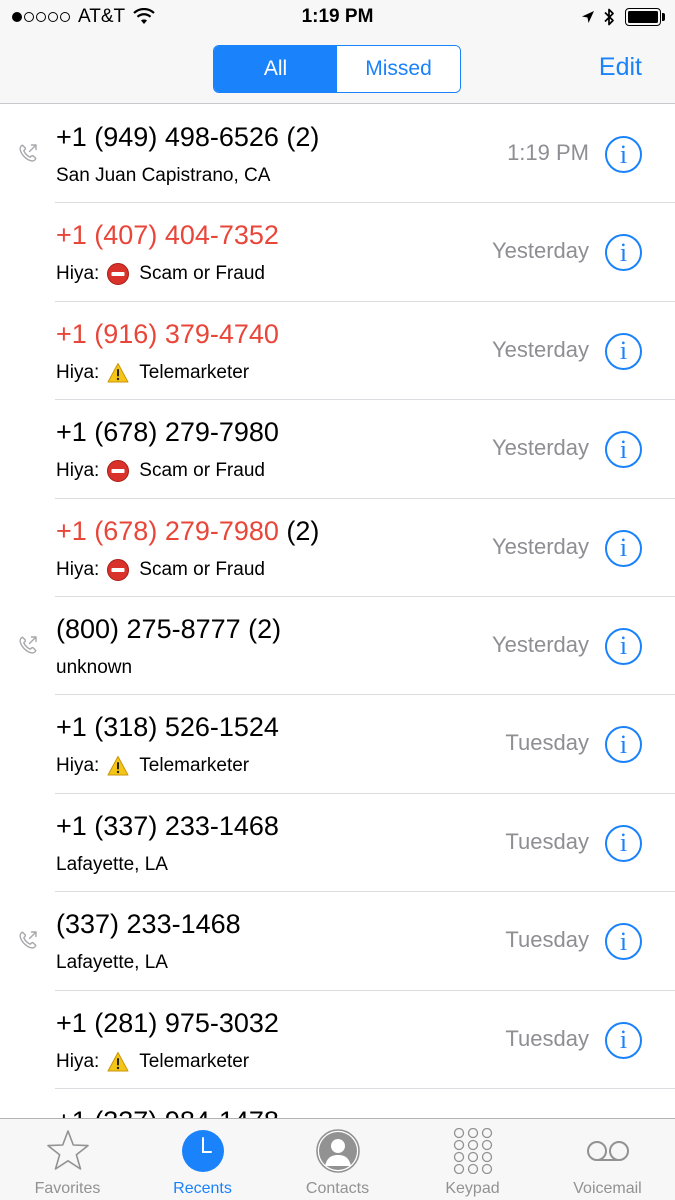  I want to click on phone-number: +1 (407) 404-7352, so click(167, 235).